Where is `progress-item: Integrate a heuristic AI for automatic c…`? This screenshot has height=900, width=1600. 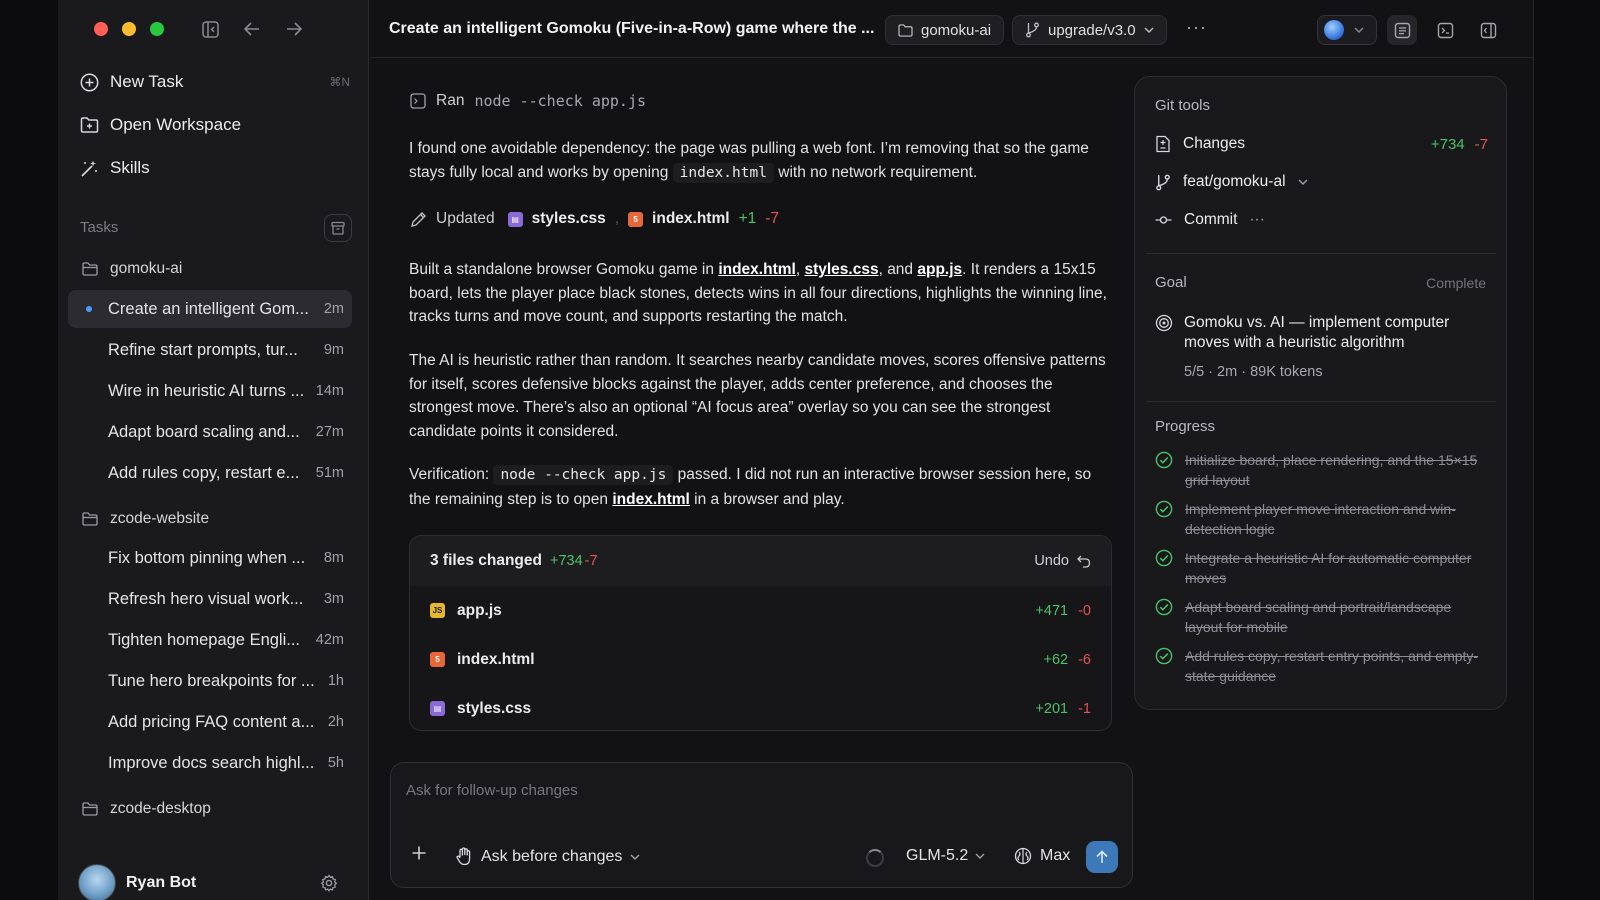
progress-item: Integrate a heuristic AI for automatic c… is located at coordinates (1321, 568).